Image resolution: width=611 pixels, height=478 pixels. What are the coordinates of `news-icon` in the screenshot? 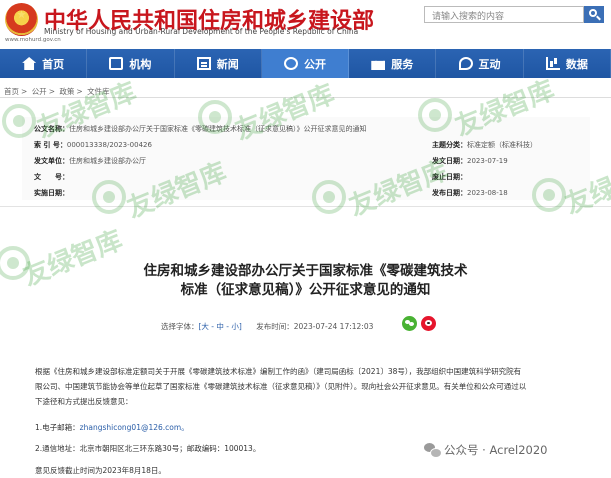 It's located at (203, 63).